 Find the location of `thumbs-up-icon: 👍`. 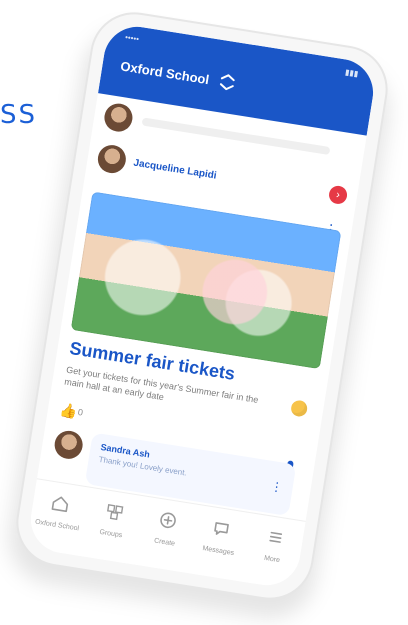

thumbs-up-icon: 👍 is located at coordinates (69, 411).